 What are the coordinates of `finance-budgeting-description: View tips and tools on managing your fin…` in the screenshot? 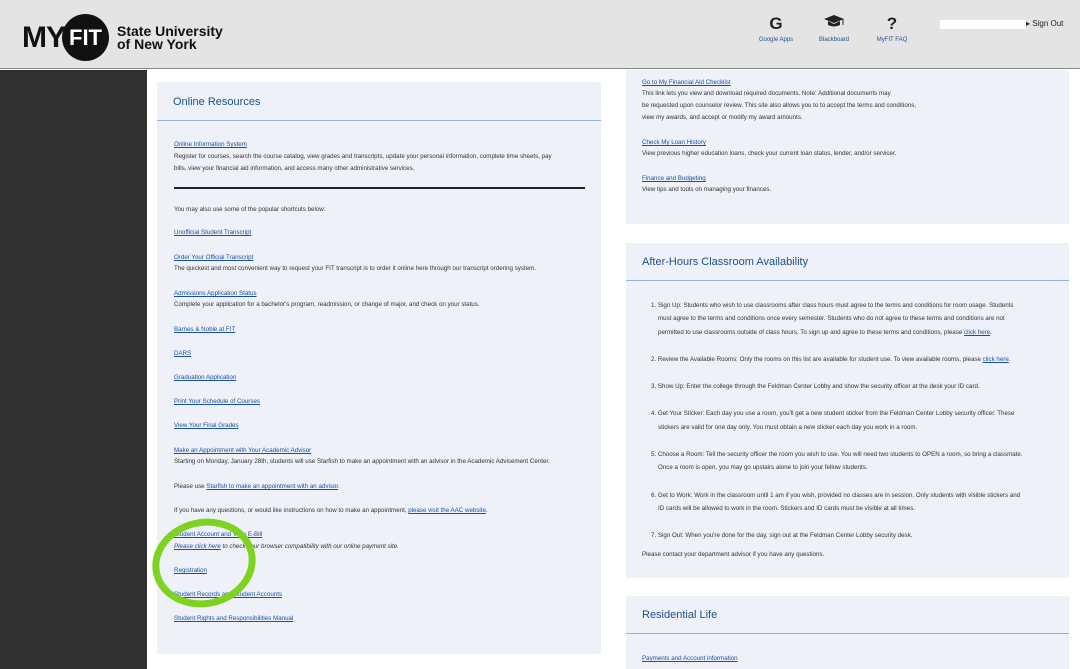 It's located at (707, 189).